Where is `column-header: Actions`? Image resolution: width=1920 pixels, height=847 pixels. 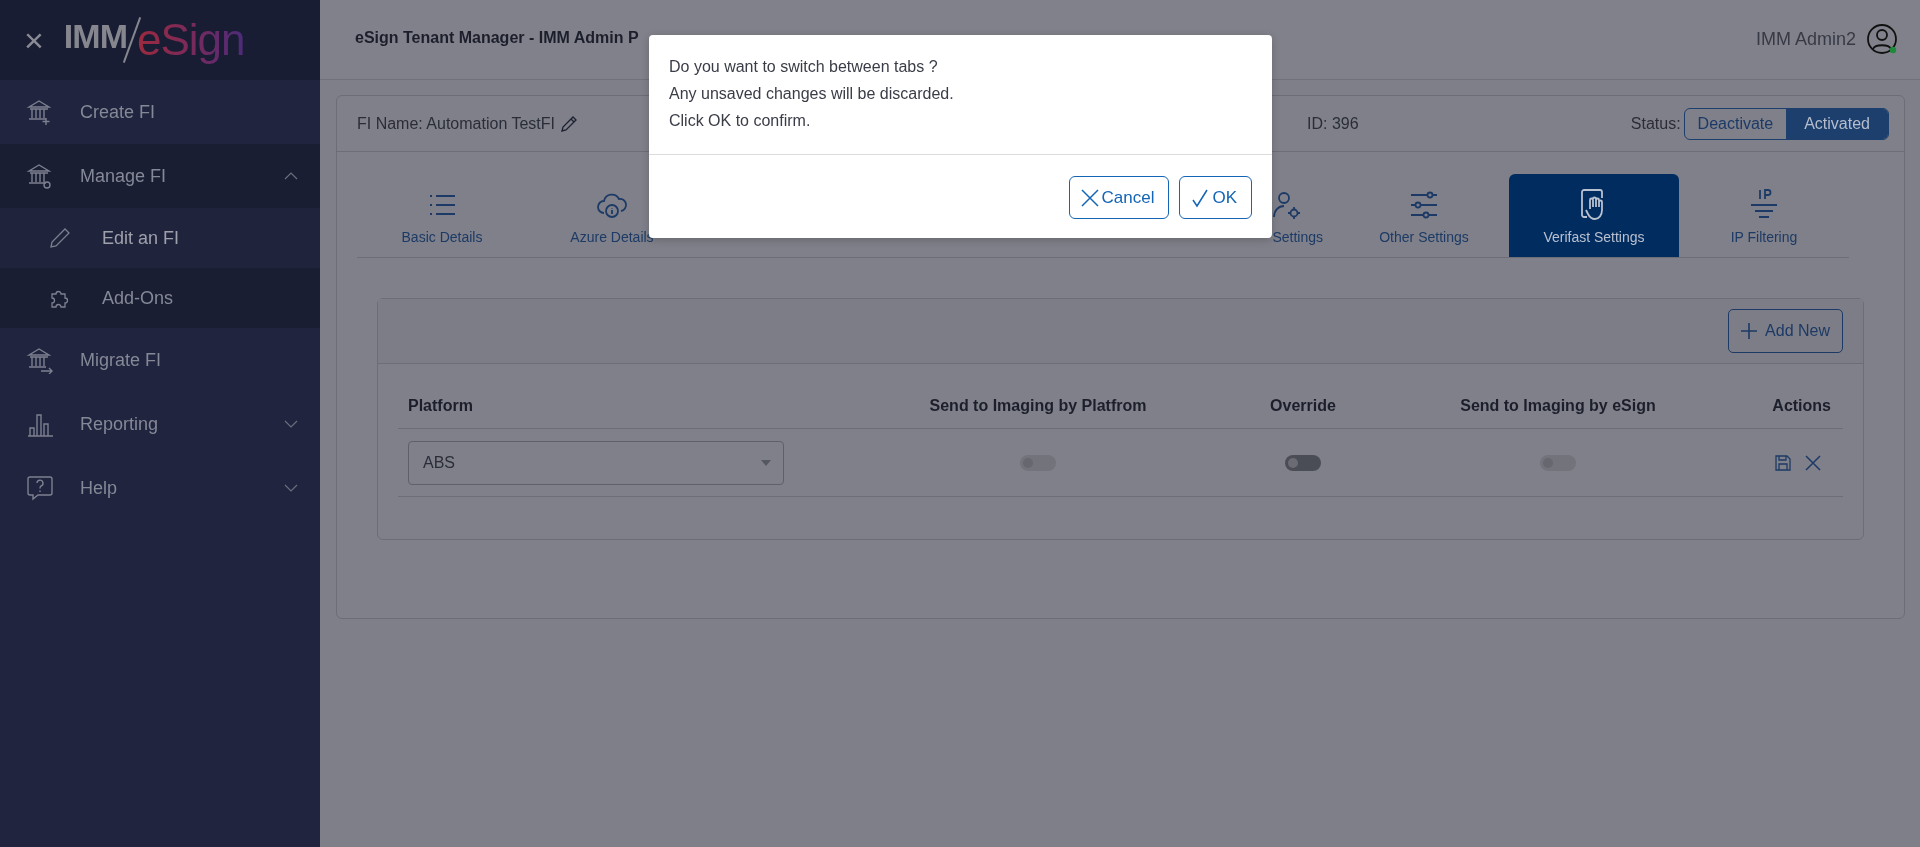
column-header: Actions is located at coordinates (1801, 406).